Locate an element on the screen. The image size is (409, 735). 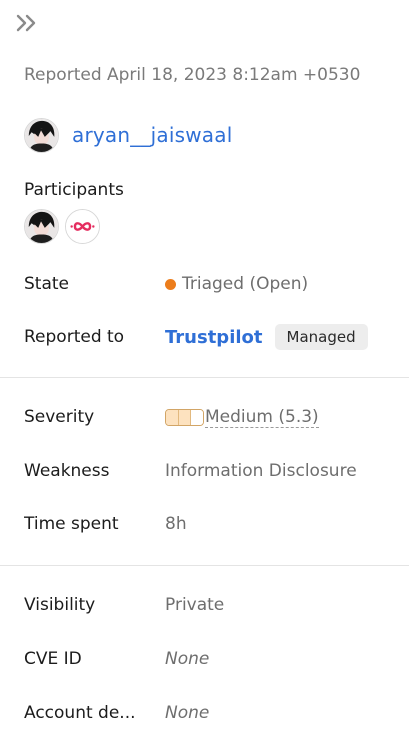
reporter: aryan__jaiswaal is located at coordinates (128, 135).